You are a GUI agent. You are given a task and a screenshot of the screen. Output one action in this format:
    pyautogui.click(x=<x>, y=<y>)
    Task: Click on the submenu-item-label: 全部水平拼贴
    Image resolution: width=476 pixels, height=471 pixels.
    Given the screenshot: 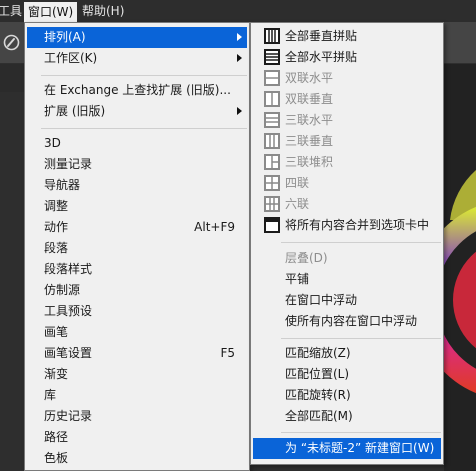 What is the action you would take?
    pyautogui.click(x=321, y=57)
    